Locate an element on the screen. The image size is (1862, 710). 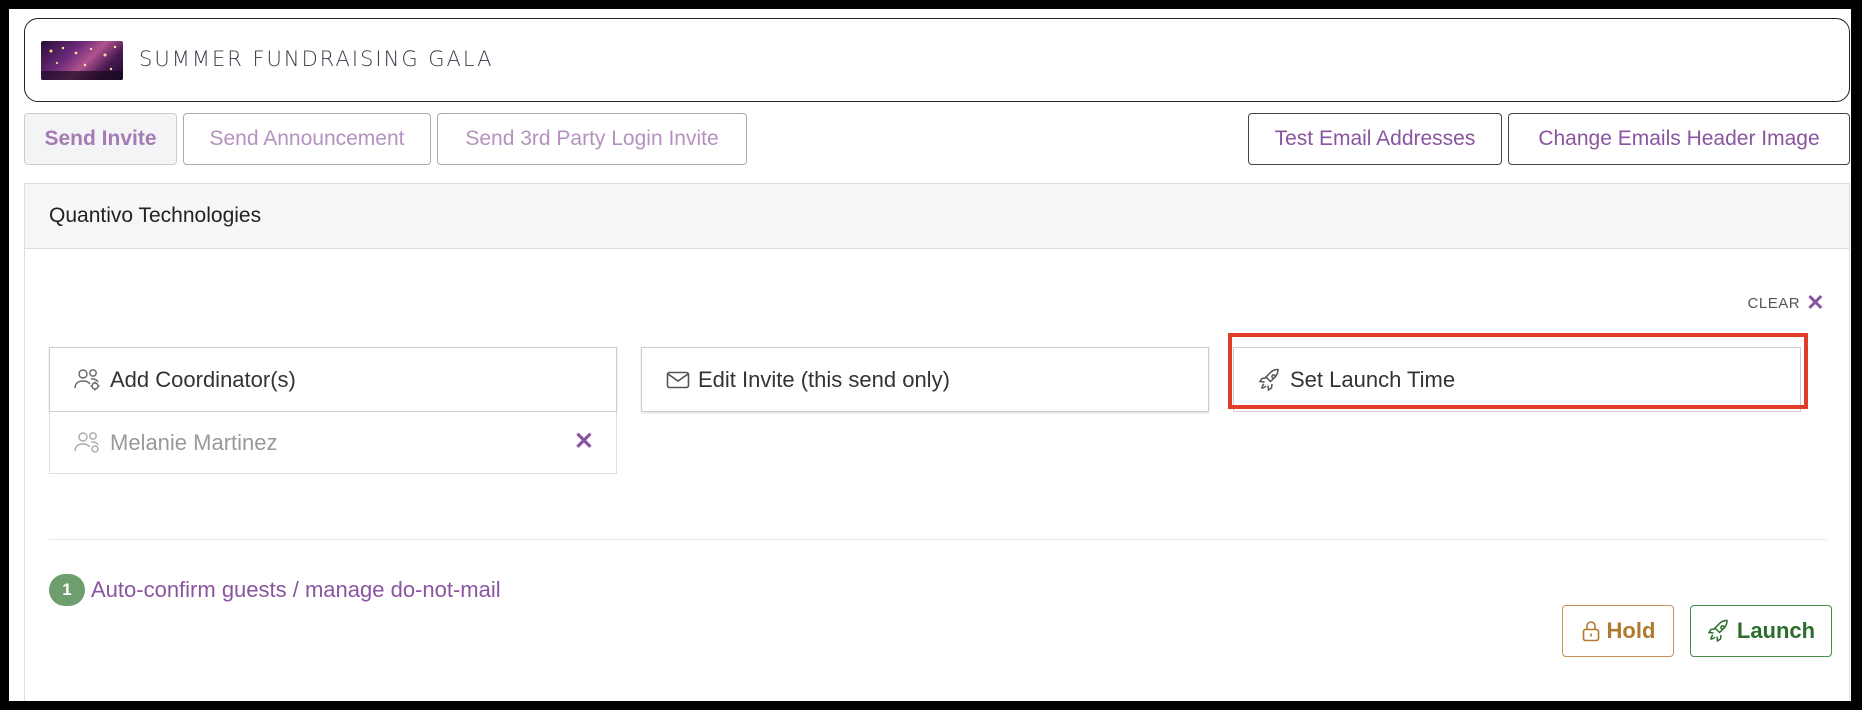
coordinator-list-item: Melanie Martinez ✕ is located at coordinates (333, 443).